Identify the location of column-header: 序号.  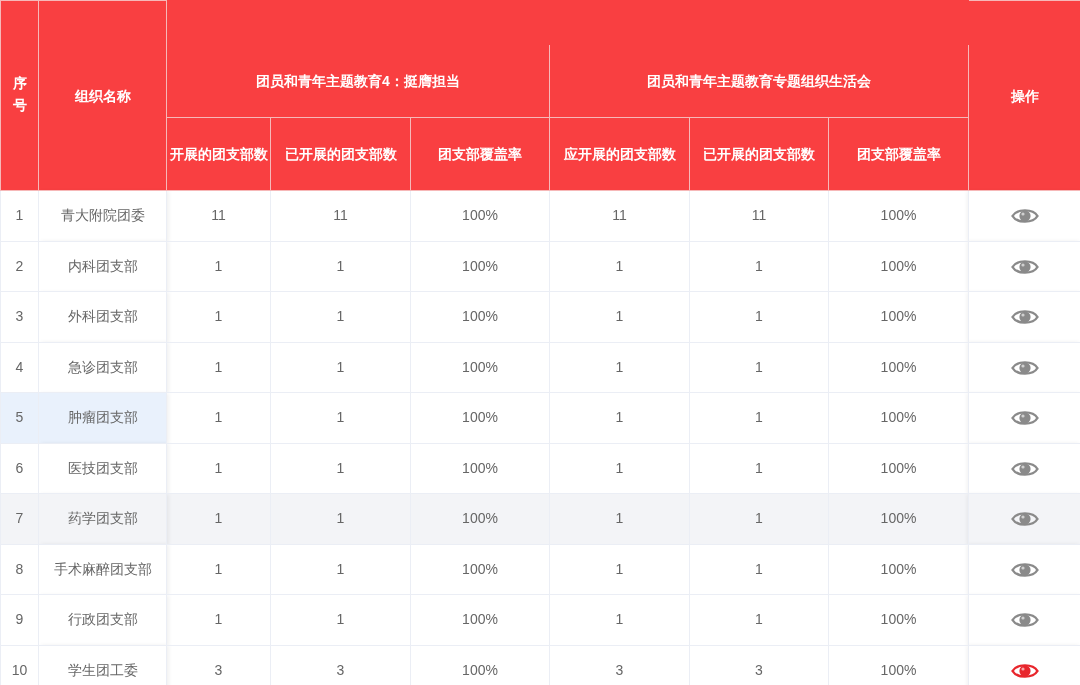
(19, 94).